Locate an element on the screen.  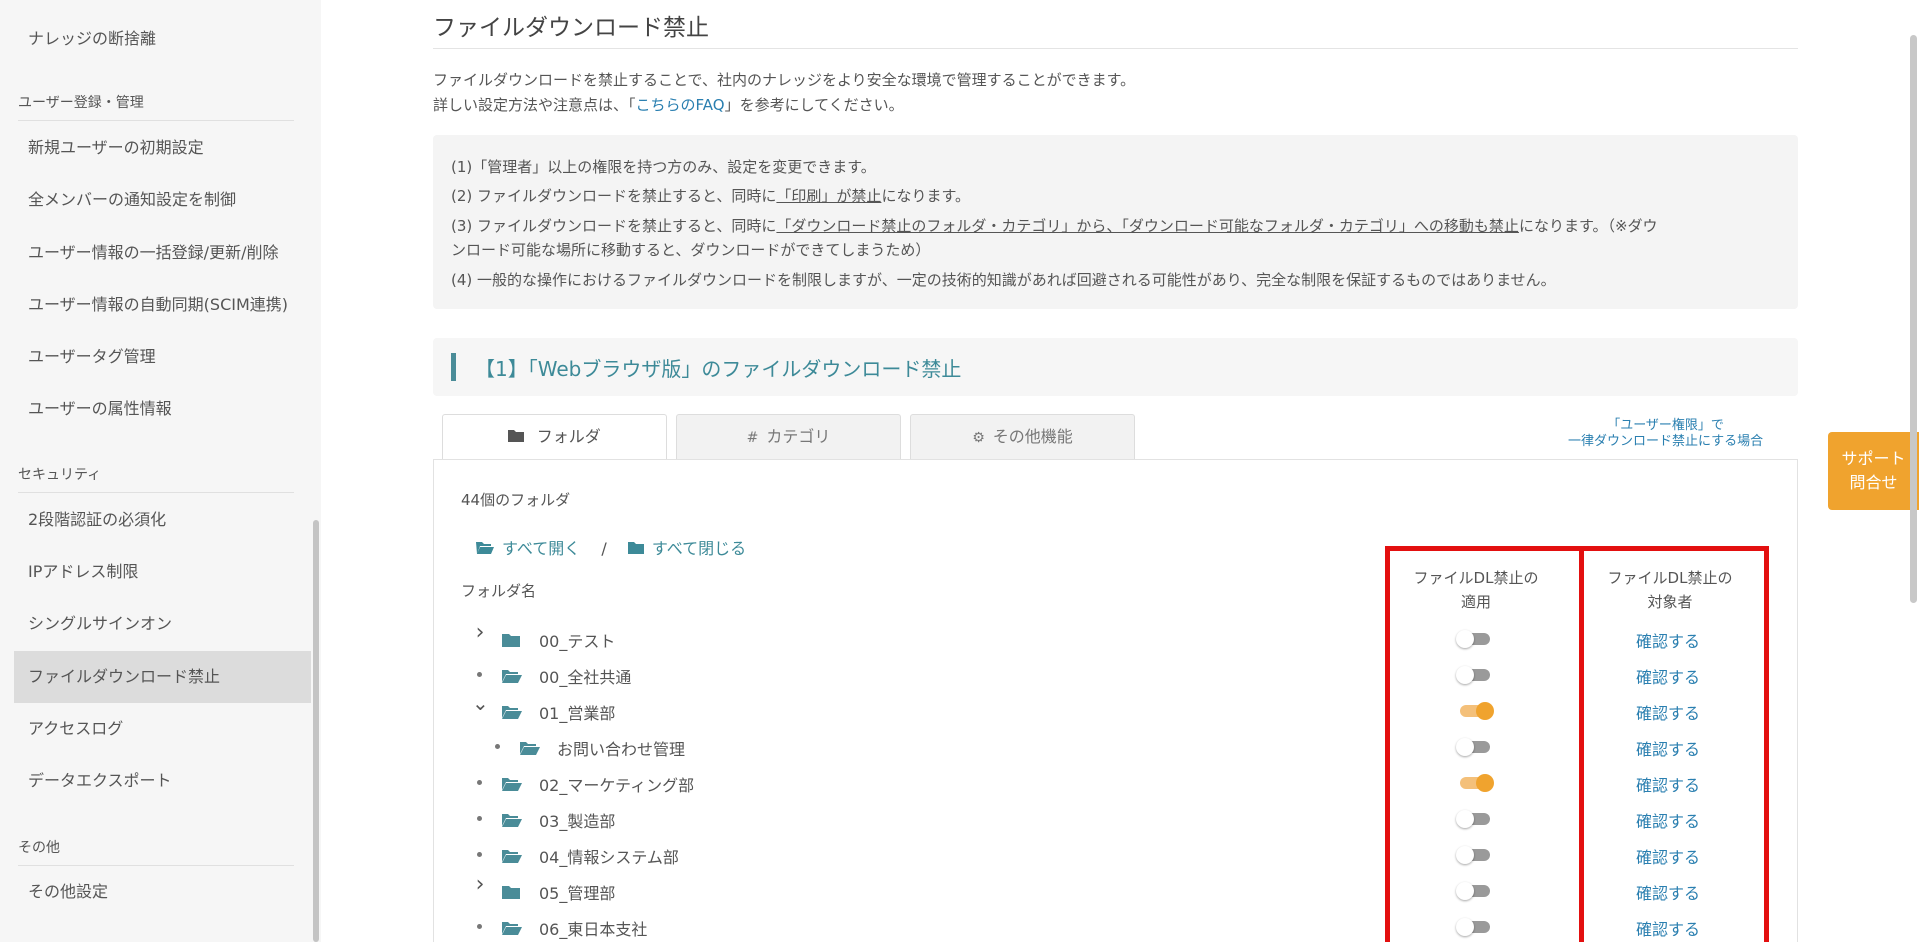
note-2: (2) ファイルダウンロードを禁止すると、同時に「印刷」が禁止になります。 is located at coordinates (710, 195).